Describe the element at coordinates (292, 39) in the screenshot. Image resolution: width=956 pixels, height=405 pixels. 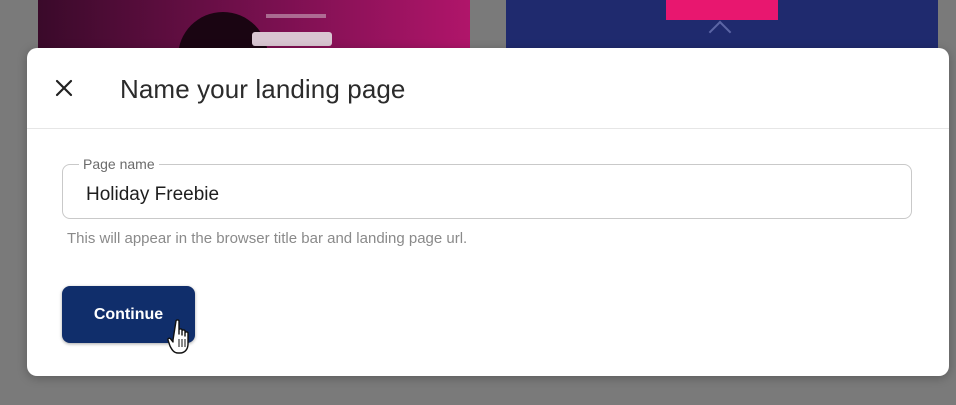
I see `template-card-left-button` at that location.